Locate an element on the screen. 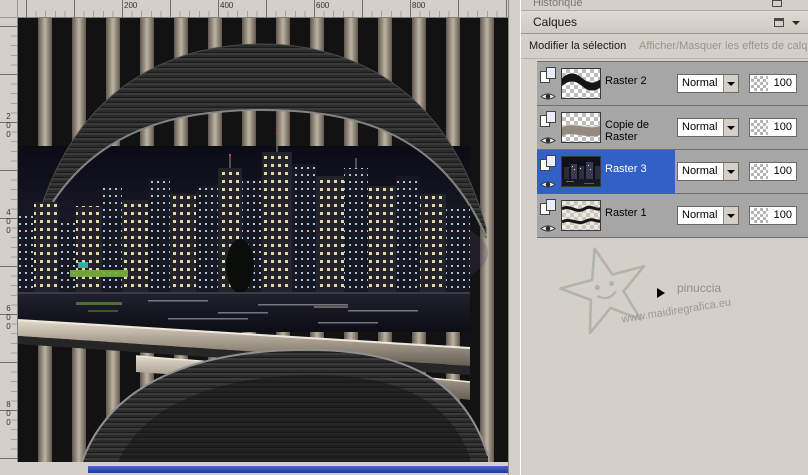 The height and width of the screenshot is (475, 808). watermark-site: www.maidiregrafica.eu is located at coordinates (676, 311).